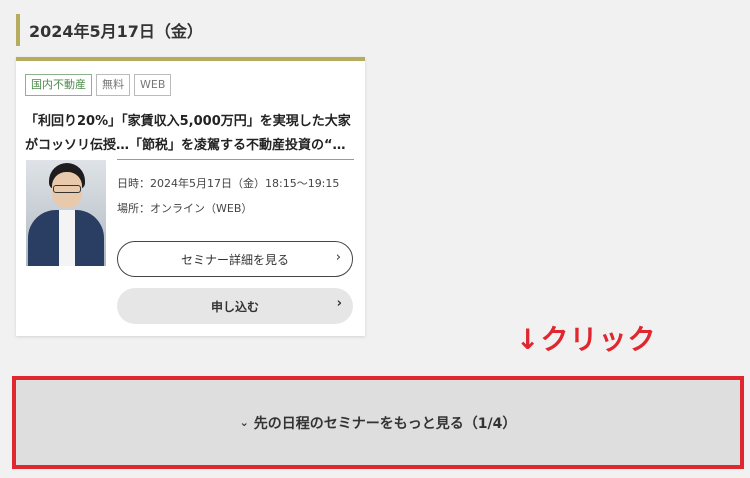  What do you see at coordinates (113, 85) in the screenshot?
I see `tag-free: 無料` at bounding box center [113, 85].